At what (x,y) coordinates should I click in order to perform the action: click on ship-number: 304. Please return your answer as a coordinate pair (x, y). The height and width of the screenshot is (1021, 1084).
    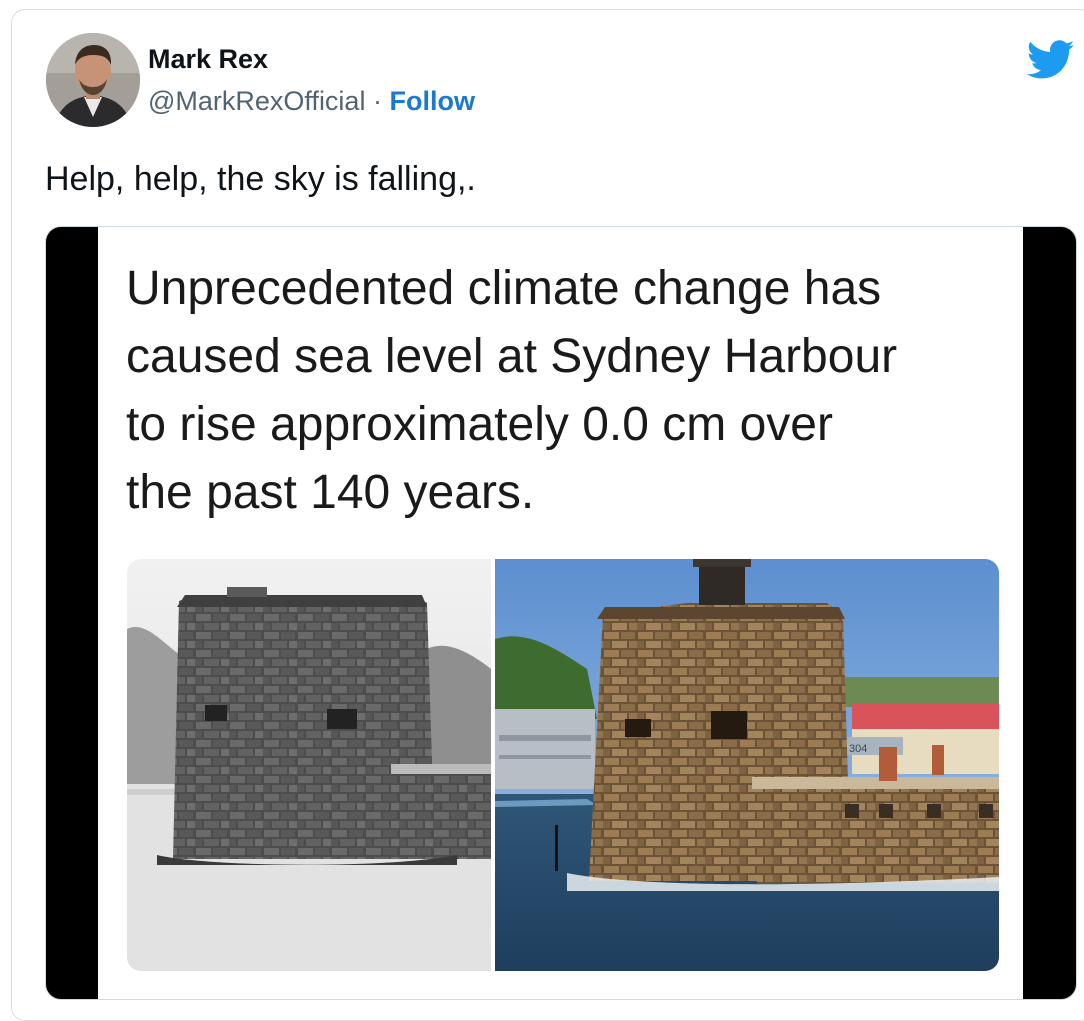
    Looking at the image, I should click on (858, 749).